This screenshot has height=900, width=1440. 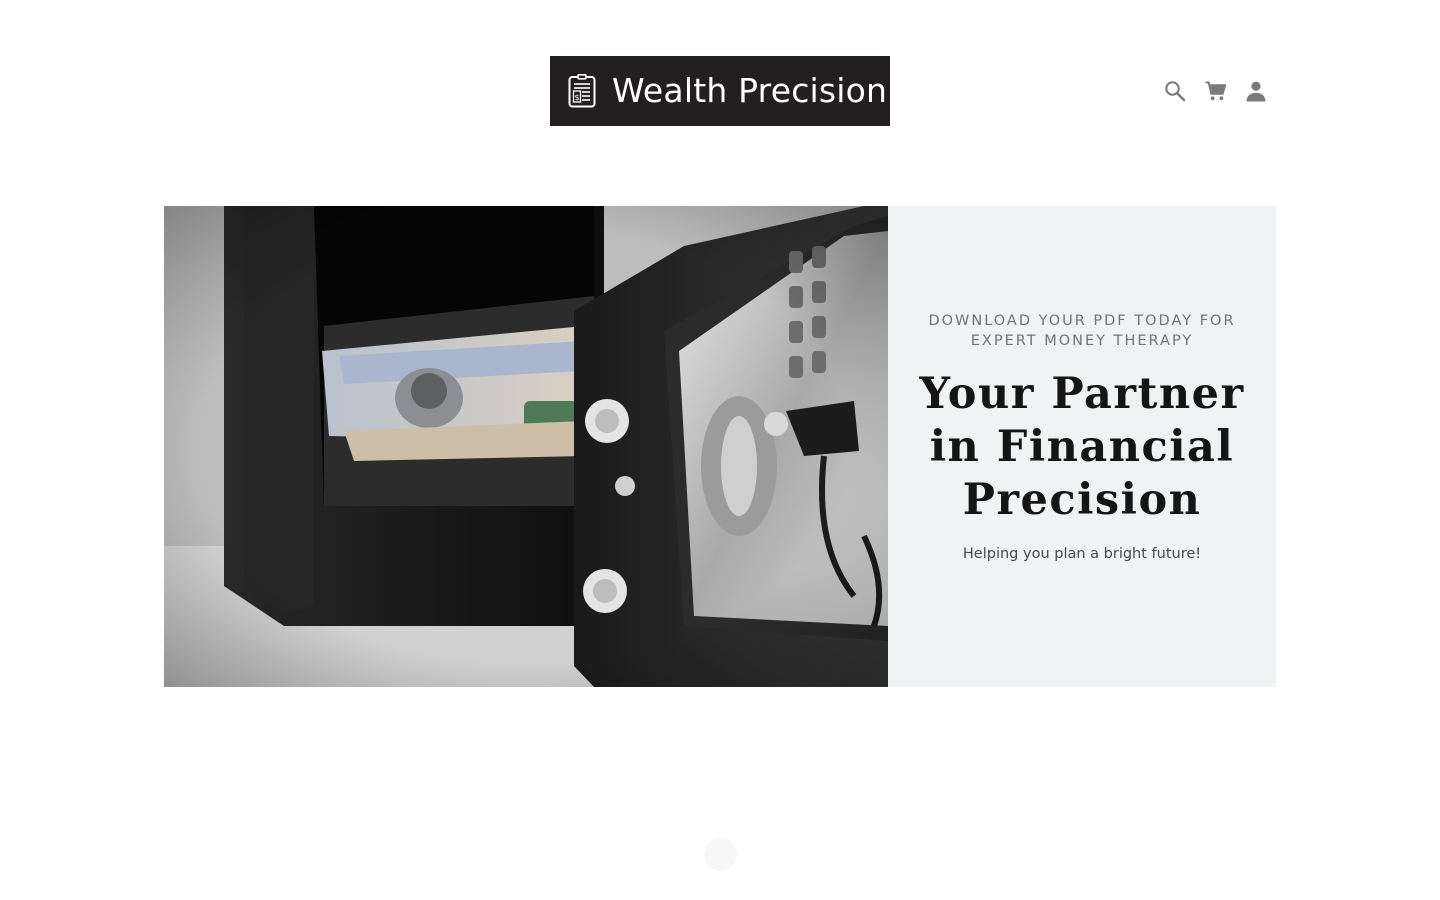 I want to click on hero-headline: Your Partner in Financial Precision, so click(x=1082, y=447).